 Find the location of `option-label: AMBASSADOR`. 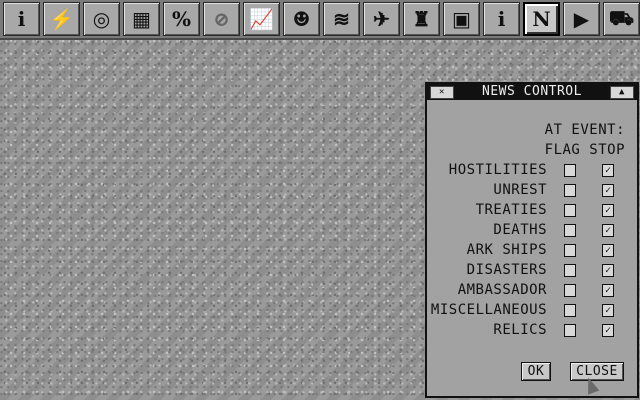

option-label: AMBASSADOR is located at coordinates (502, 290).